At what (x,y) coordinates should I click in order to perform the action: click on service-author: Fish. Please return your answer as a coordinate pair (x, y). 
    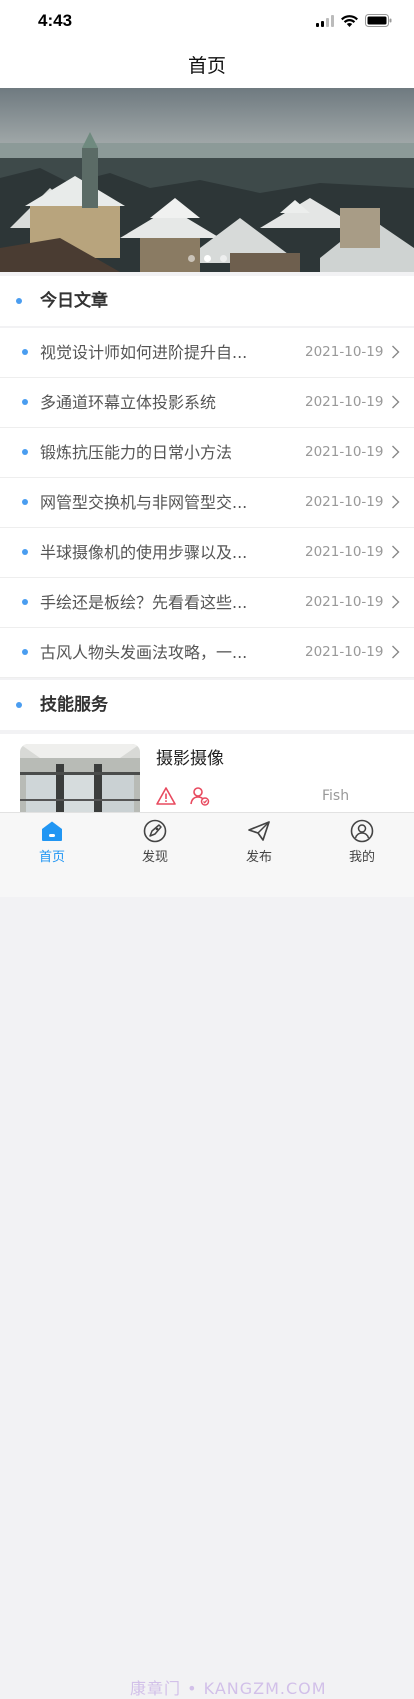
    Looking at the image, I should click on (336, 796).